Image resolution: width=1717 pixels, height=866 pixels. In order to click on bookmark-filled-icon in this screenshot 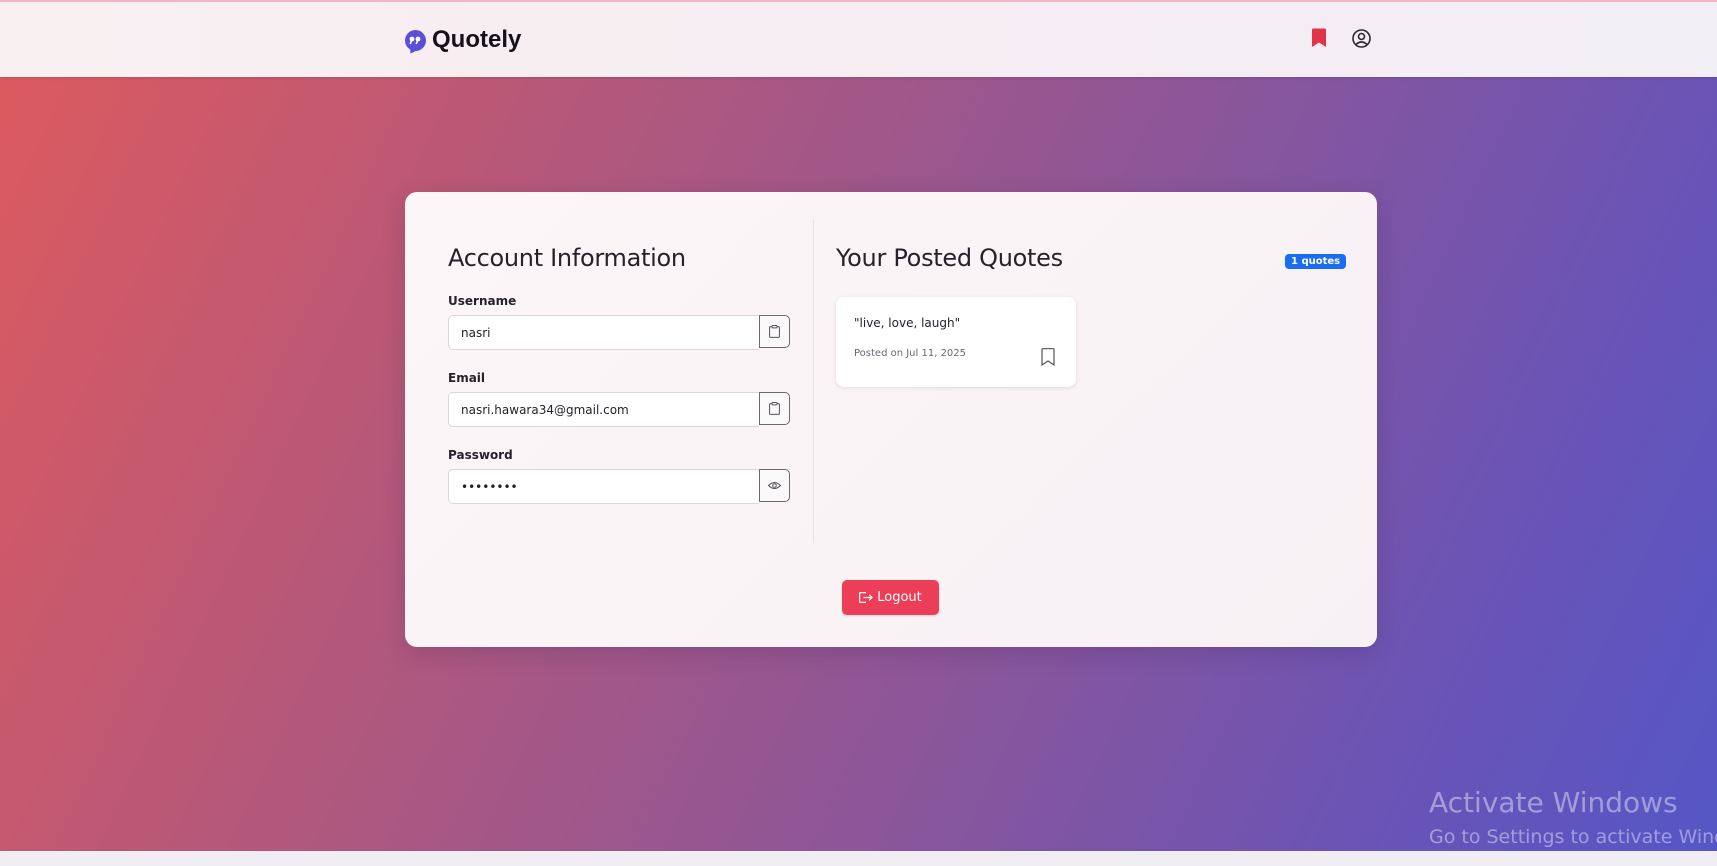, I will do `click(1319, 37)`.